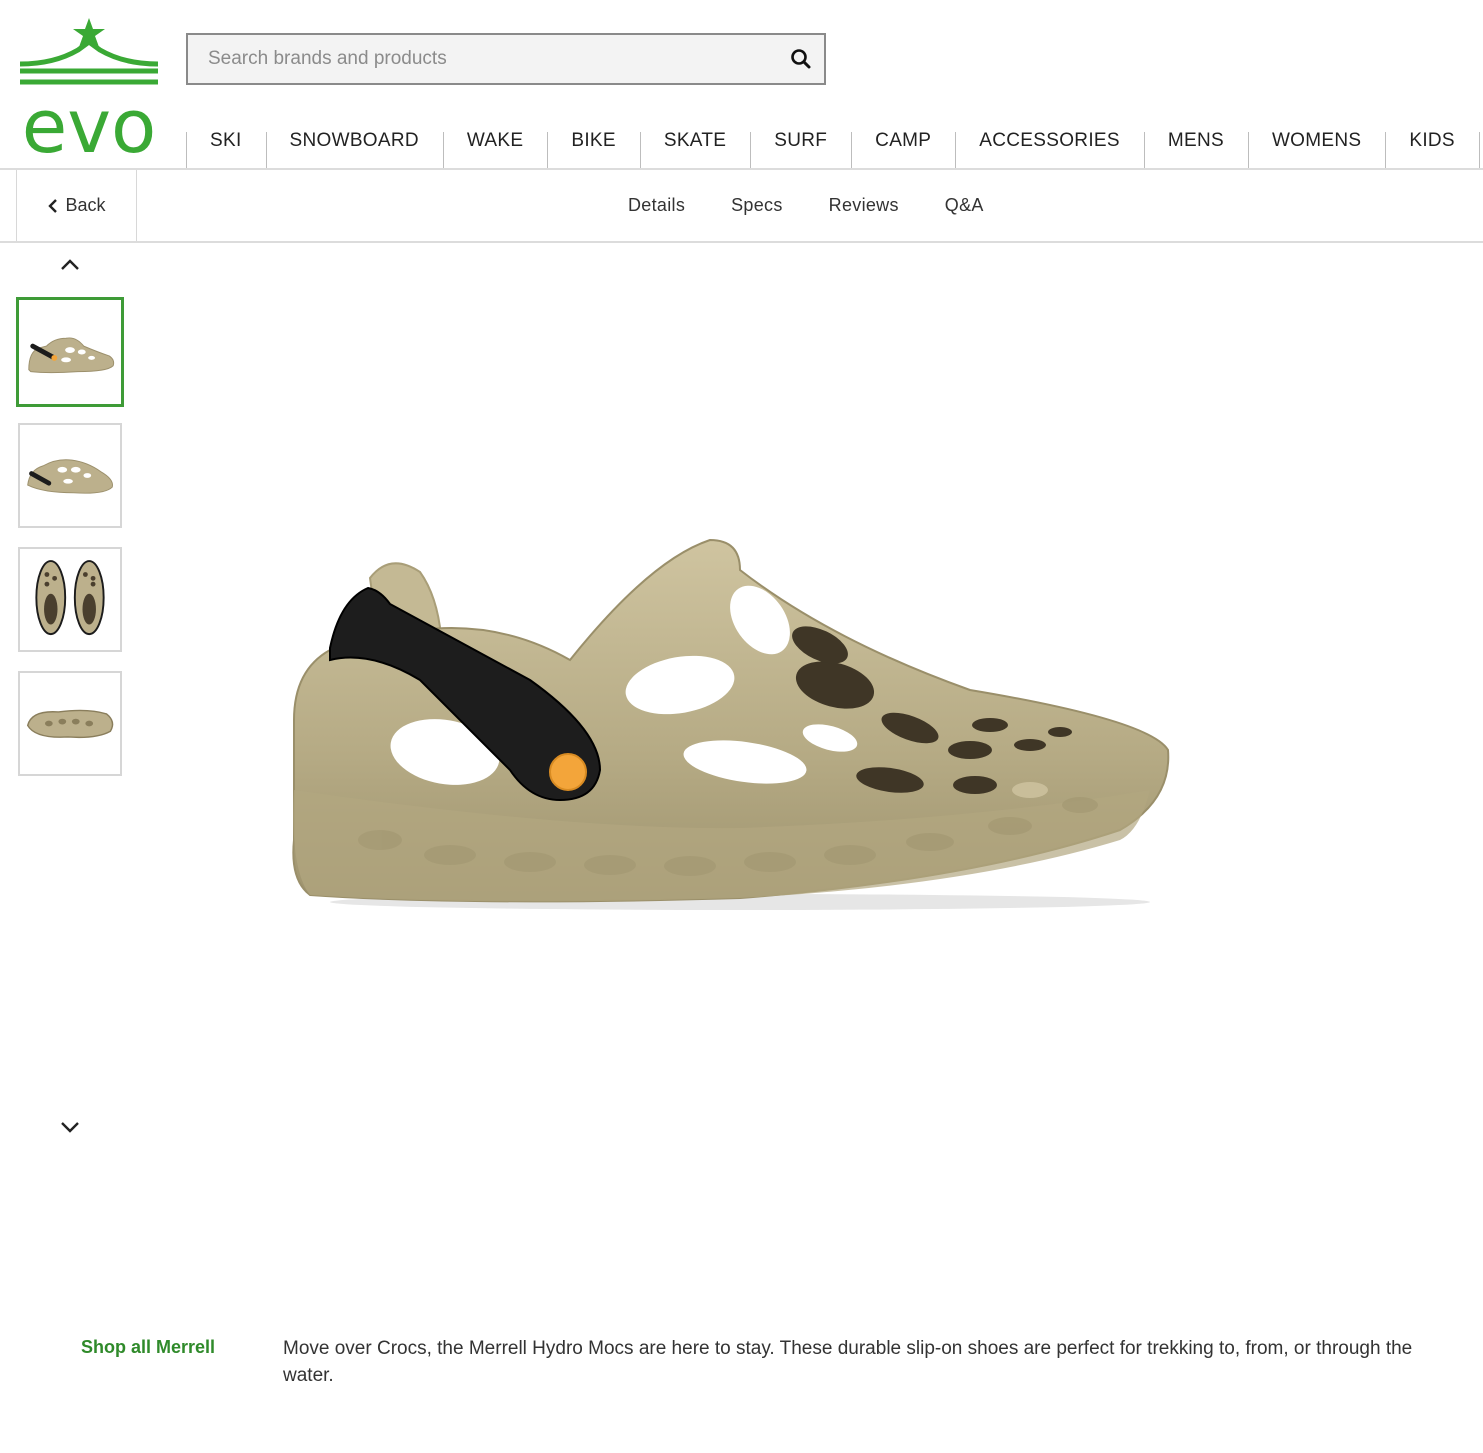  What do you see at coordinates (89, 122) in the screenshot?
I see `svg-text: evo` at bounding box center [89, 122].